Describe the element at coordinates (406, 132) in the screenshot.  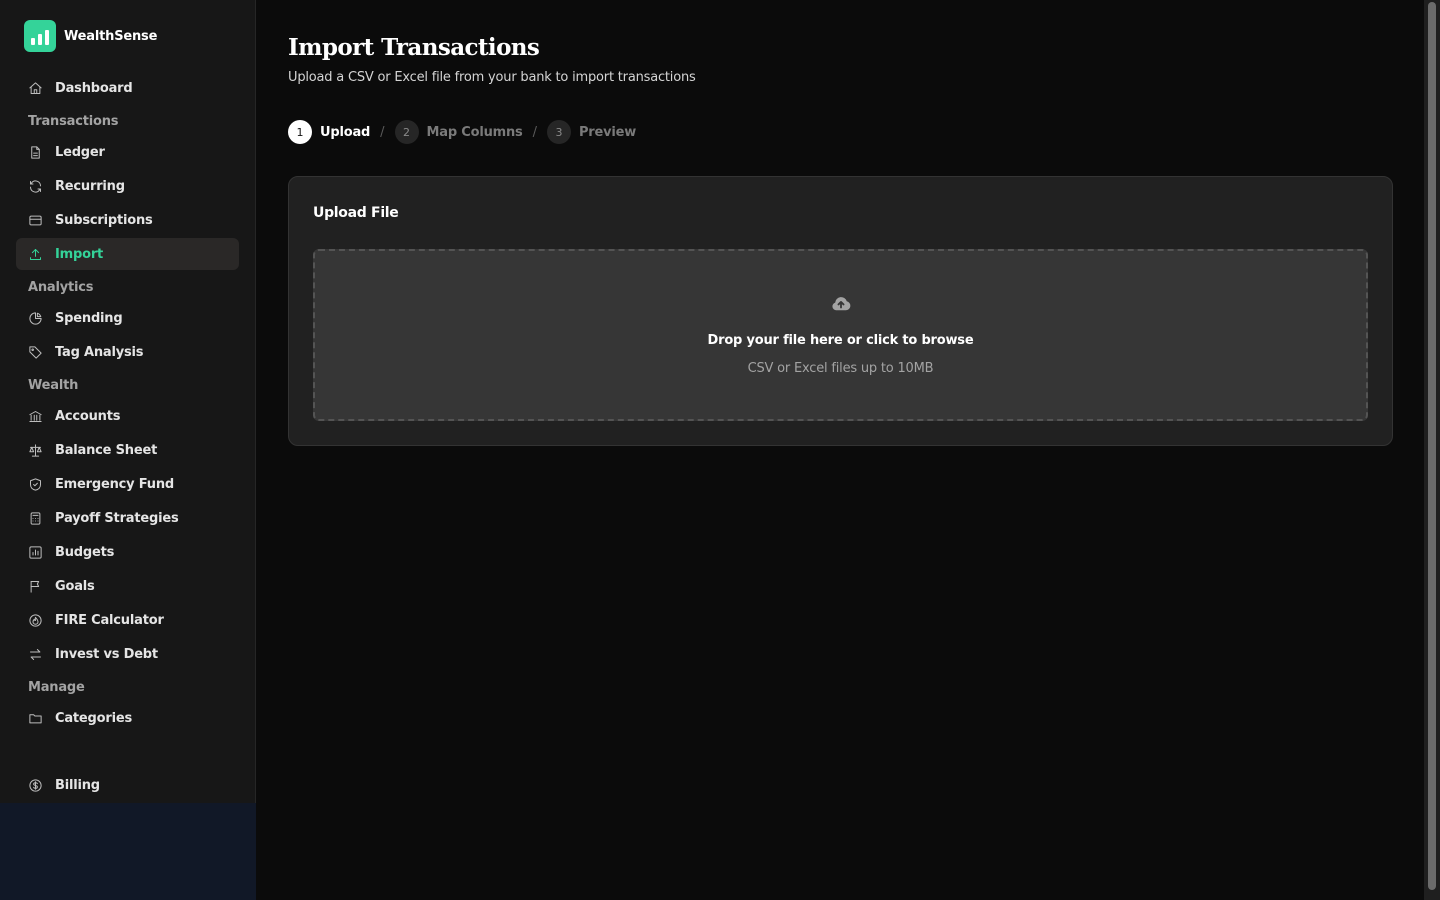
I see `step-number: 2` at that location.